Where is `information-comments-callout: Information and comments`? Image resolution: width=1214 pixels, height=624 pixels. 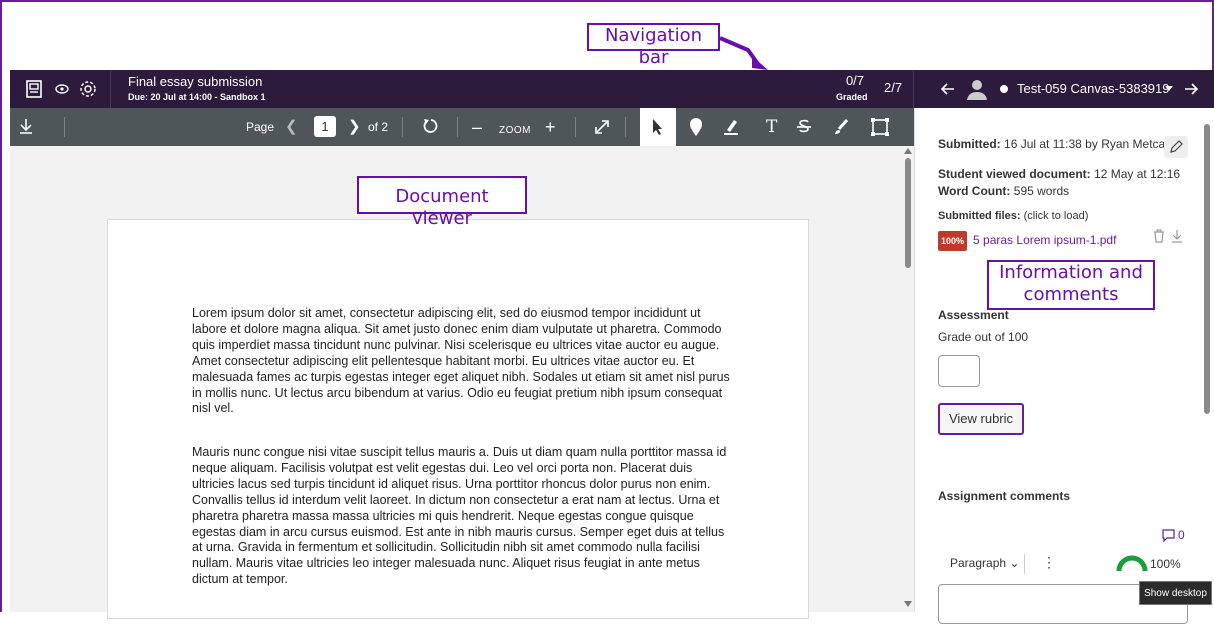
information-comments-callout: Information and comments is located at coordinates (1071, 285).